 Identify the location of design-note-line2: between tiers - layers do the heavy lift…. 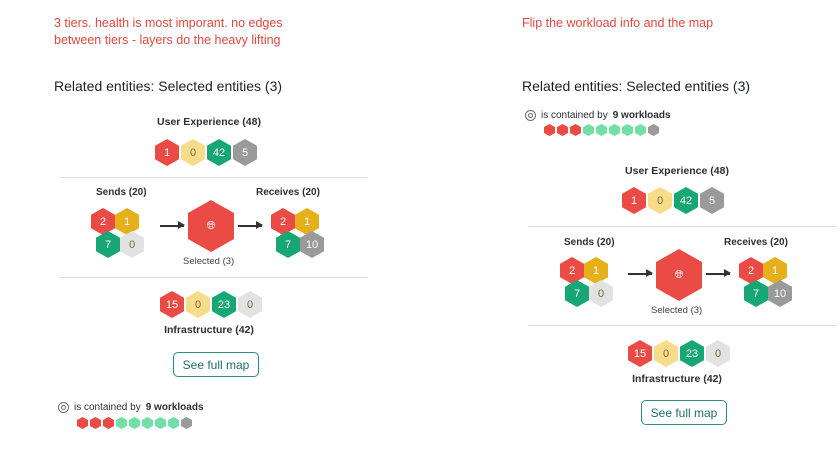
(167, 40).